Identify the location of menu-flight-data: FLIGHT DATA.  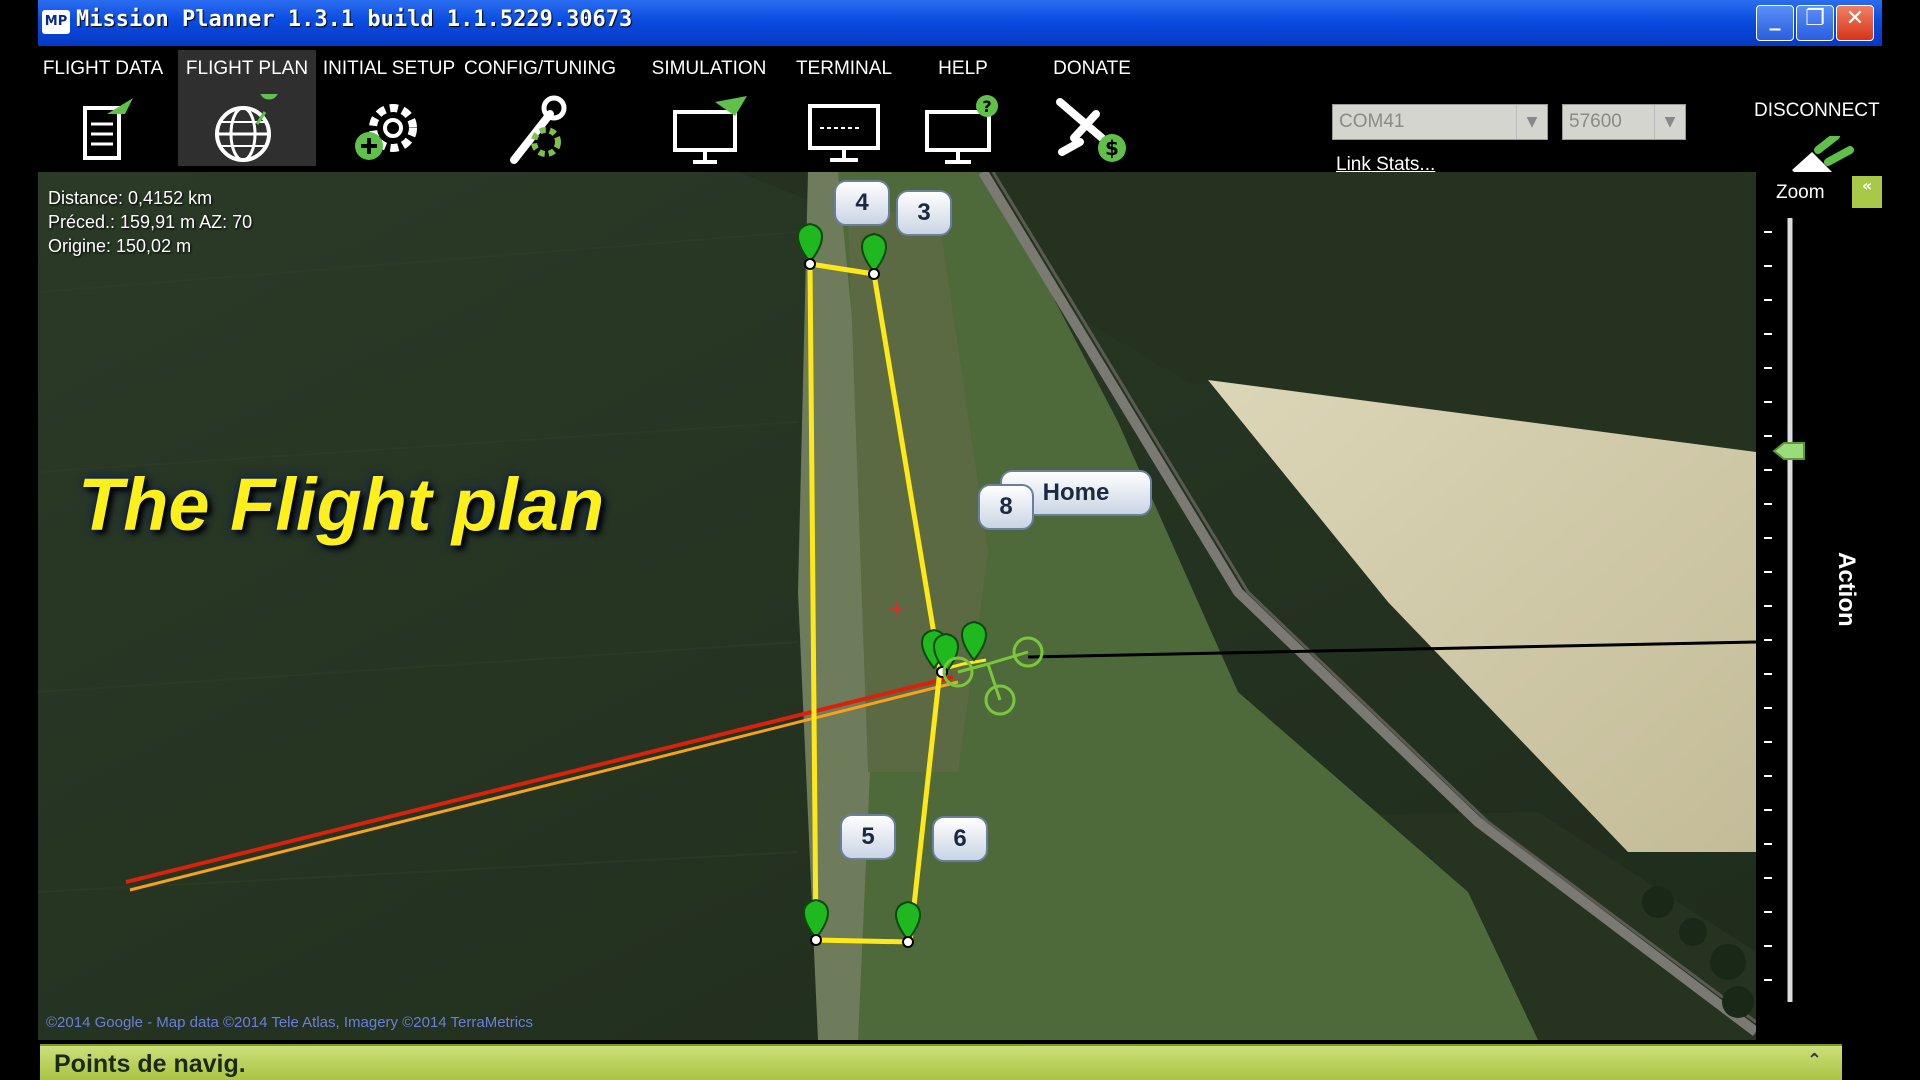
(103, 108).